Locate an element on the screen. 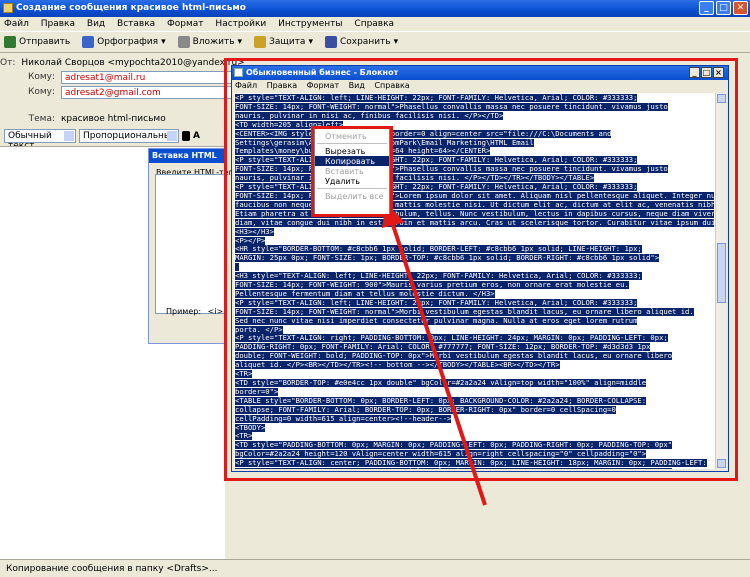  context-menu-highlight is located at coordinates (352, 171).